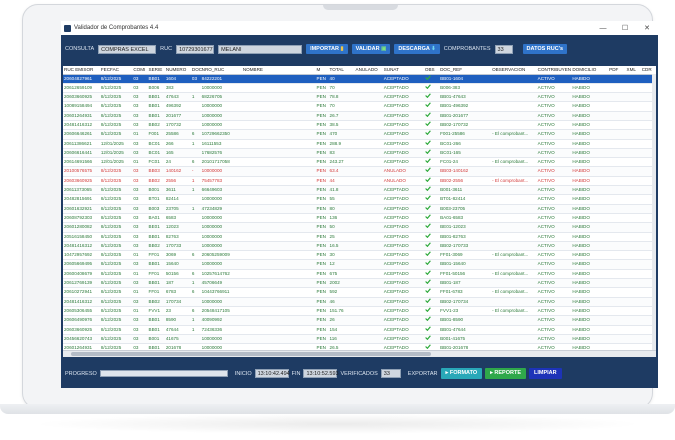 Image resolution: width=675 pixels, height=440 pixels. I want to click on column-header: CDR, so click(648, 70).